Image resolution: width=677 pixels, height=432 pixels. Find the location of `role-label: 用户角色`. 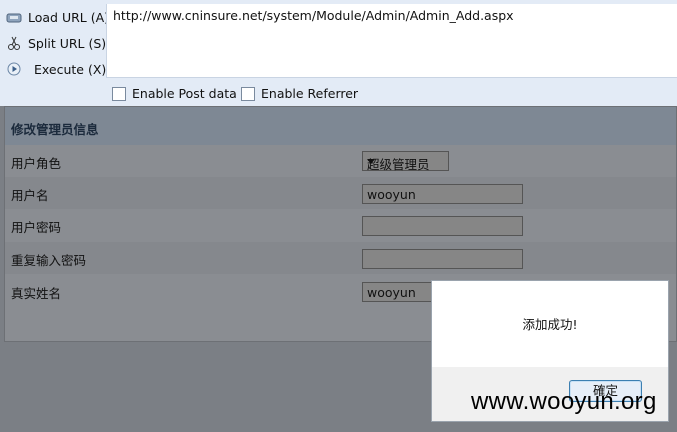

role-label: 用户角色 is located at coordinates (36, 163).